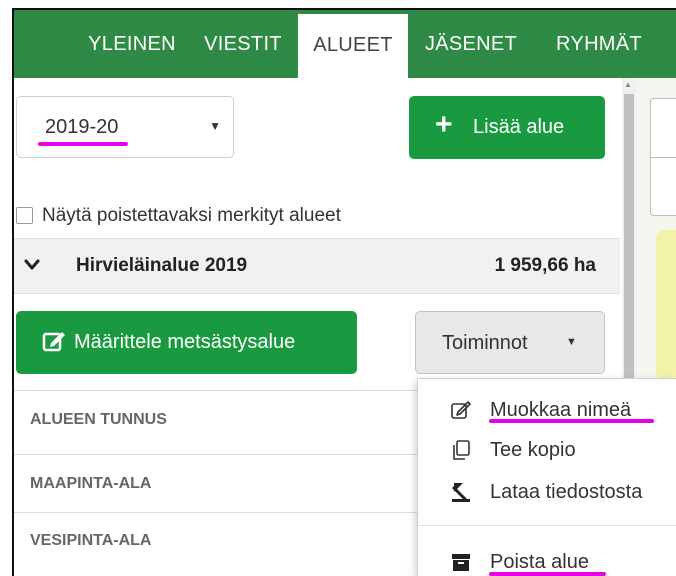 The width and height of the screenshot is (676, 576). I want to click on chevron-down-icon: ▼, so click(215, 126).